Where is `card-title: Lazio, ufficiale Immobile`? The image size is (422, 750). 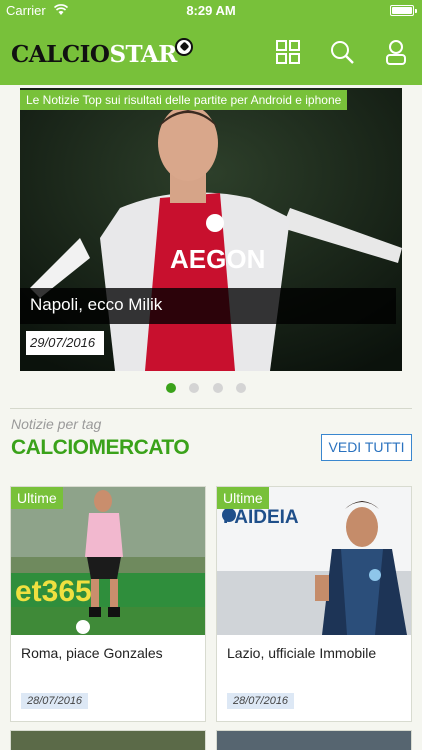 card-title: Lazio, ufficiale Immobile is located at coordinates (301, 653).